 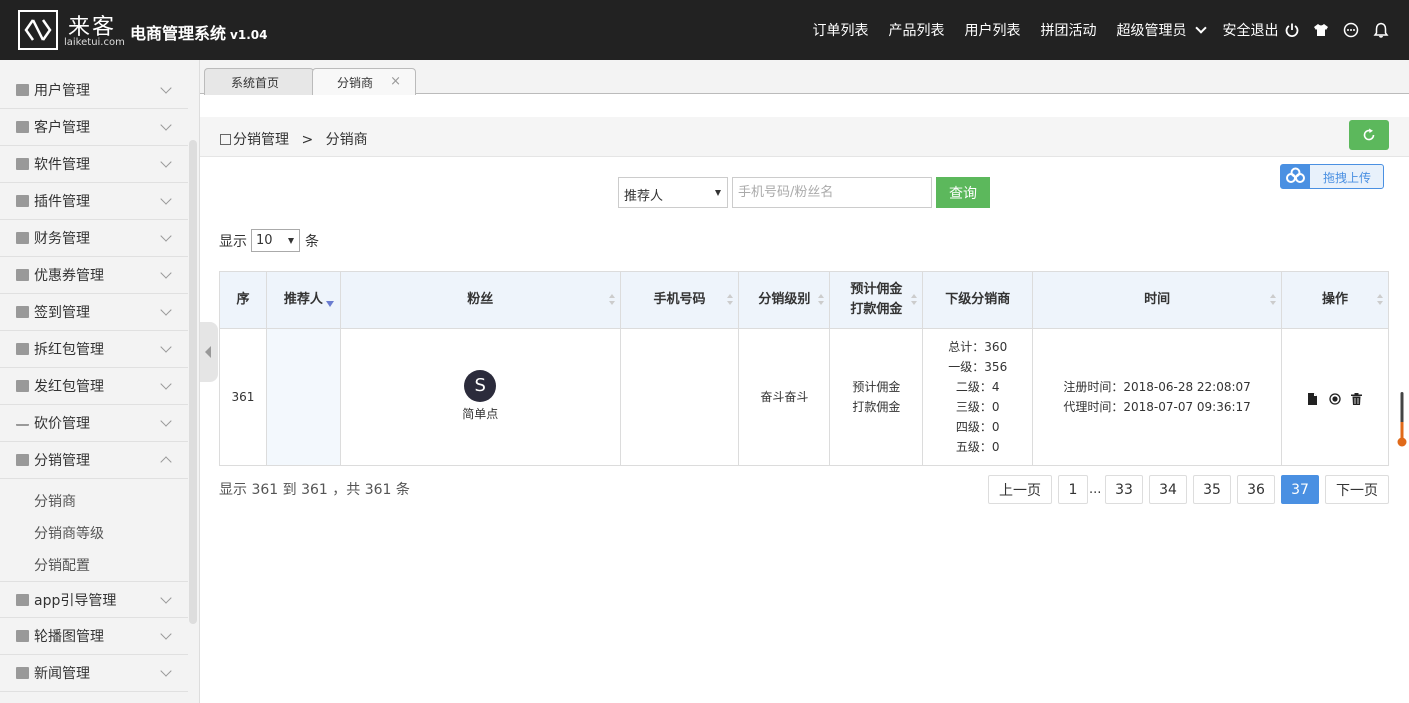 What do you see at coordinates (1321, 30) in the screenshot?
I see `tshirt-icon` at bounding box center [1321, 30].